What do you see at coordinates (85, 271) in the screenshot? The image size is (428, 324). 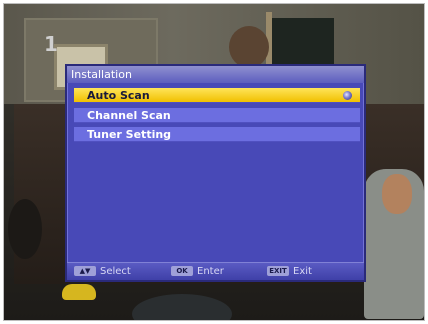 I see `up-down-arrow-icon: ▲▼` at bounding box center [85, 271].